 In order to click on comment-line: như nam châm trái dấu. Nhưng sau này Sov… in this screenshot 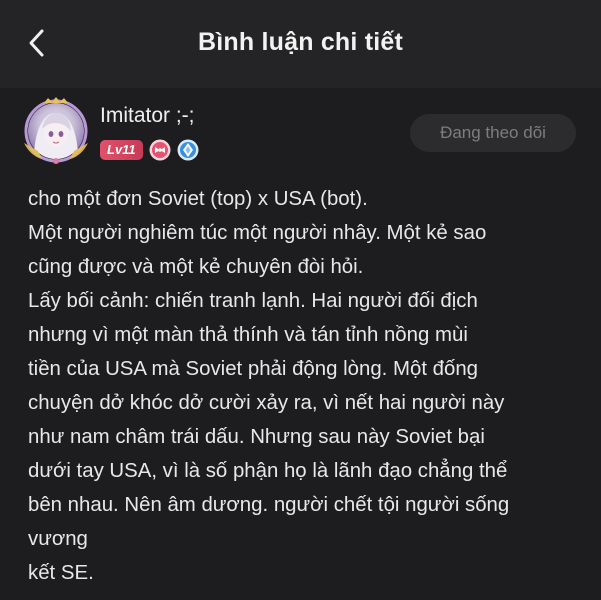, I will do `click(256, 437)`.